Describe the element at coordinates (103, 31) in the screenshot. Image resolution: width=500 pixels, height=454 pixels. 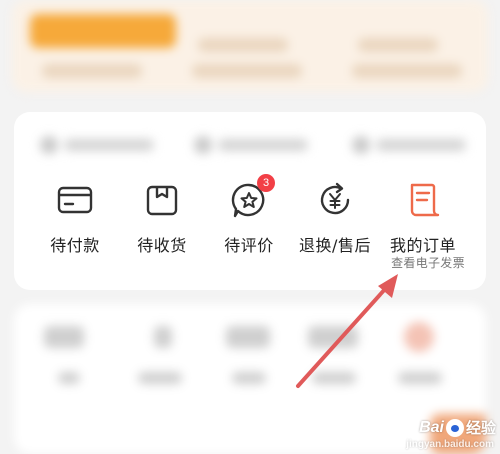
I see `promo-tag` at that location.